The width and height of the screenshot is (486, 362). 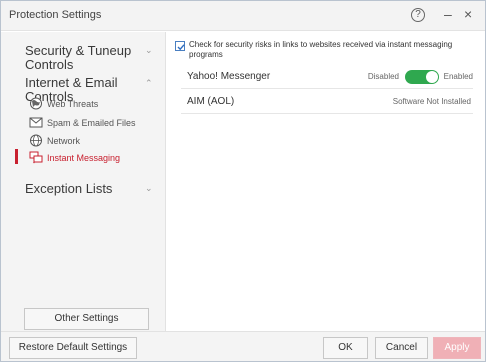 I want to click on enabled-label: Enabled, so click(x=458, y=76).